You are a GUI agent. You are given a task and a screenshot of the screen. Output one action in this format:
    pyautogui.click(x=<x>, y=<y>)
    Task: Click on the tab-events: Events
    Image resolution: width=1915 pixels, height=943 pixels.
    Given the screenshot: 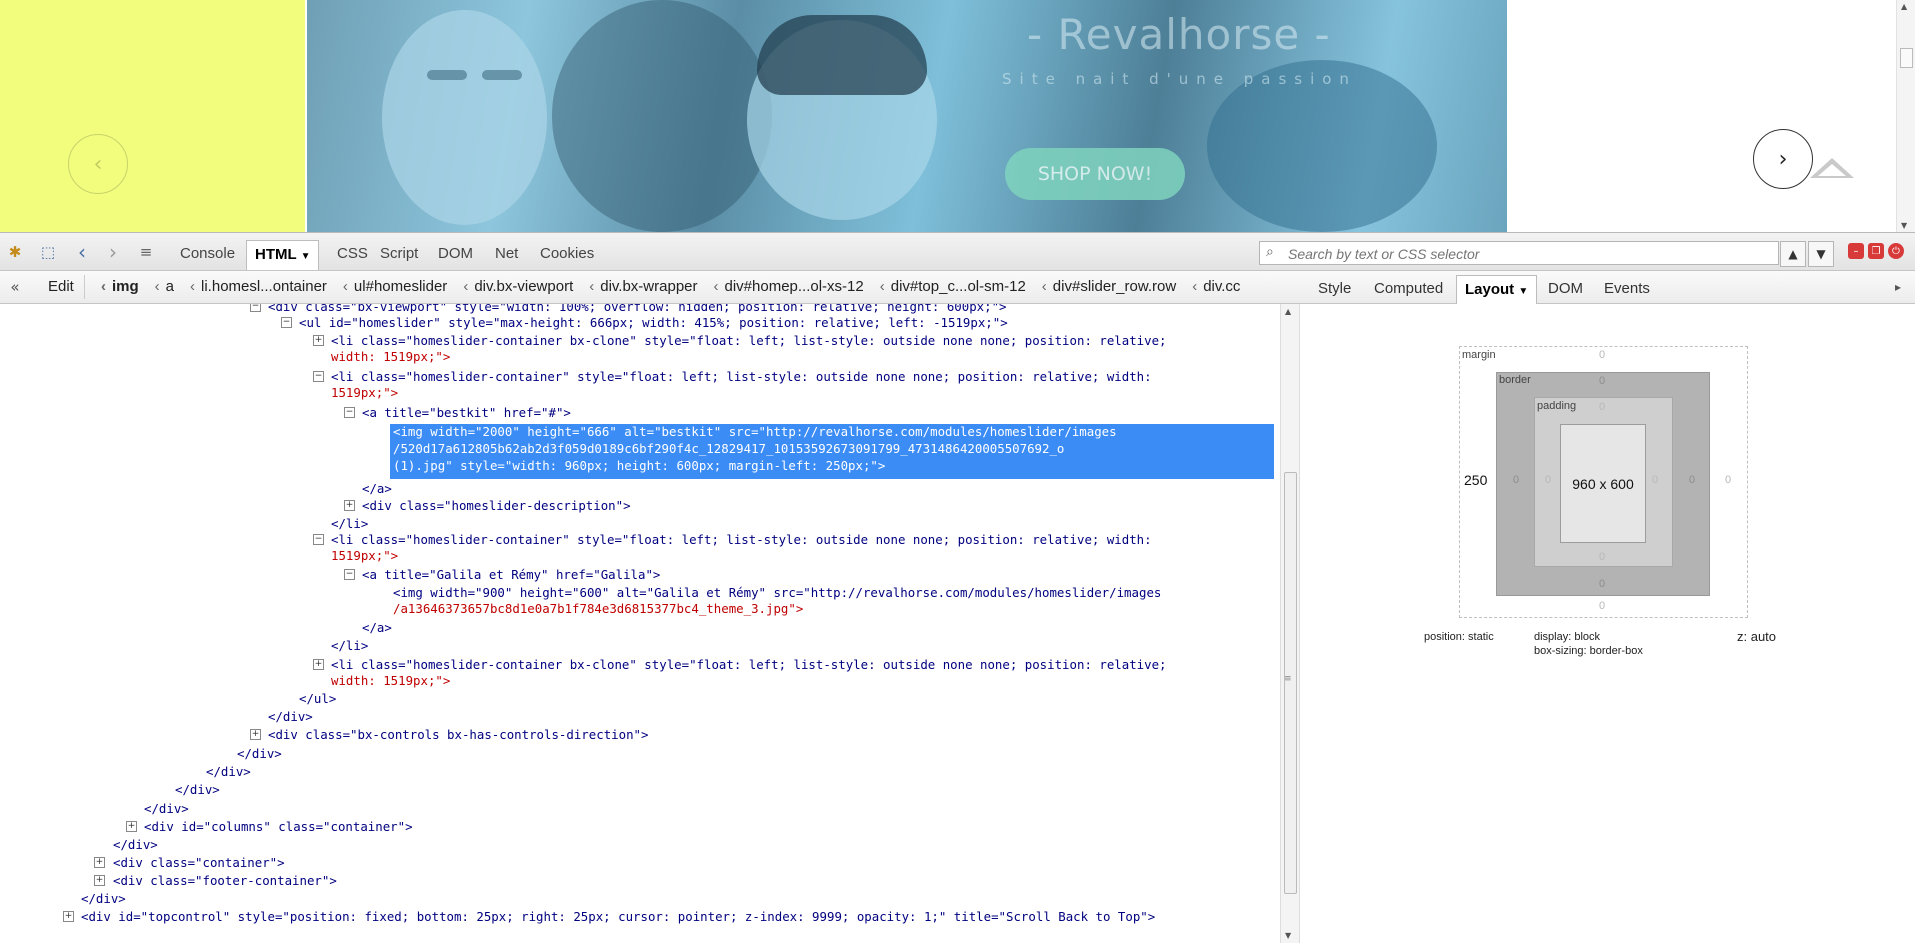 What is the action you would take?
    pyautogui.click(x=1627, y=289)
    